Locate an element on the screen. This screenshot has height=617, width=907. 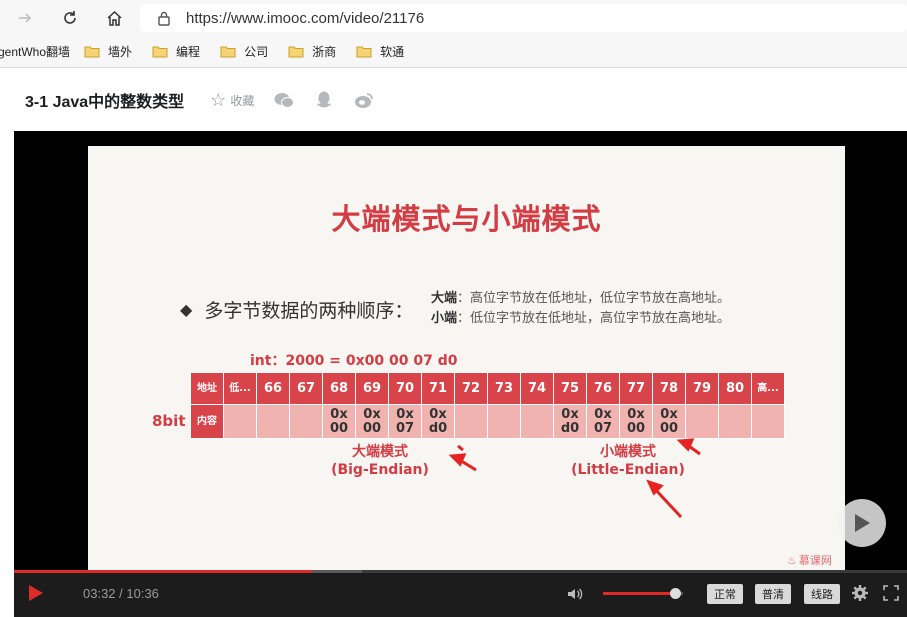
lock-icon is located at coordinates (164, 18).